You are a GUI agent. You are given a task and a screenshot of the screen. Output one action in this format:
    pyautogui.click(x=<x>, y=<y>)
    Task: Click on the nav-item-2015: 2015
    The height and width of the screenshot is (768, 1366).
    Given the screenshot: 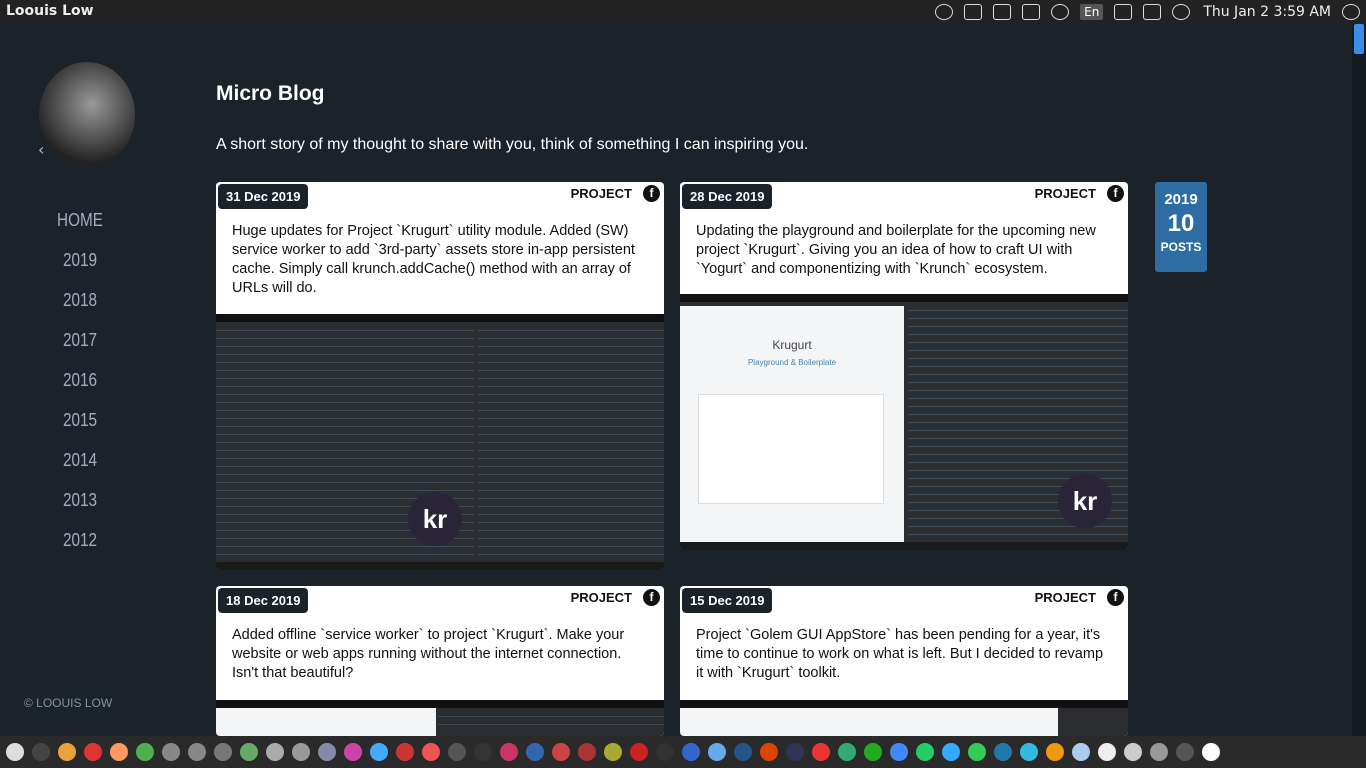 What is the action you would take?
    pyautogui.click(x=80, y=428)
    